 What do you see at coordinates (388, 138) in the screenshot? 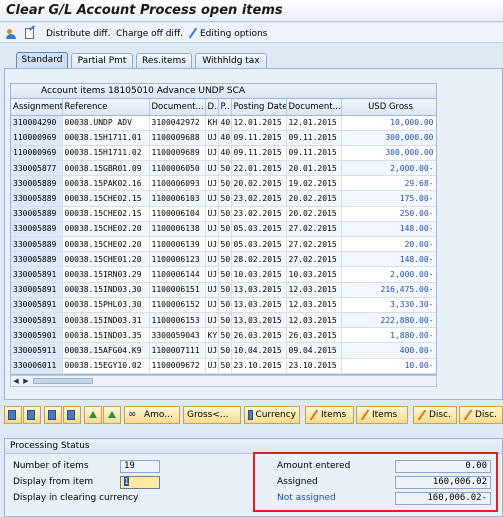
I see `table-cell: 300,000.00` at bounding box center [388, 138].